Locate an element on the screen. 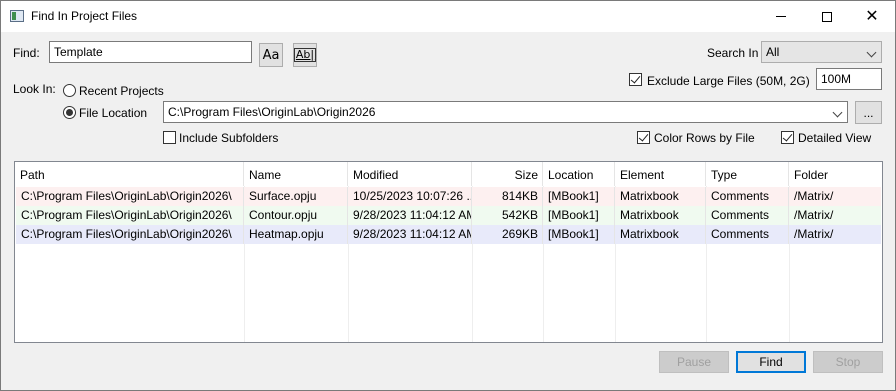 The width and height of the screenshot is (896, 391). find-input: Template is located at coordinates (150, 52).